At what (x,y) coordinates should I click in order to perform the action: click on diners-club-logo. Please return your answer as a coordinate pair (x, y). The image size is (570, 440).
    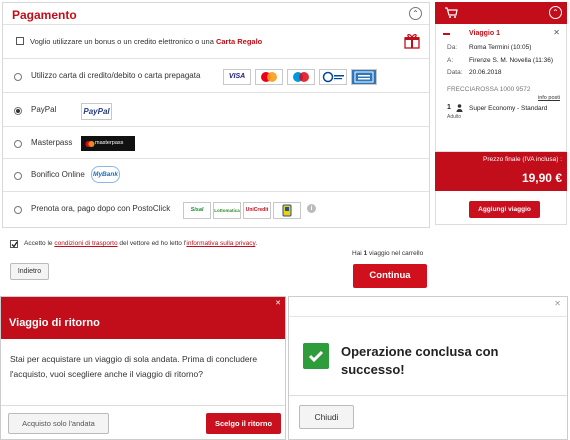
    Looking at the image, I should click on (333, 77).